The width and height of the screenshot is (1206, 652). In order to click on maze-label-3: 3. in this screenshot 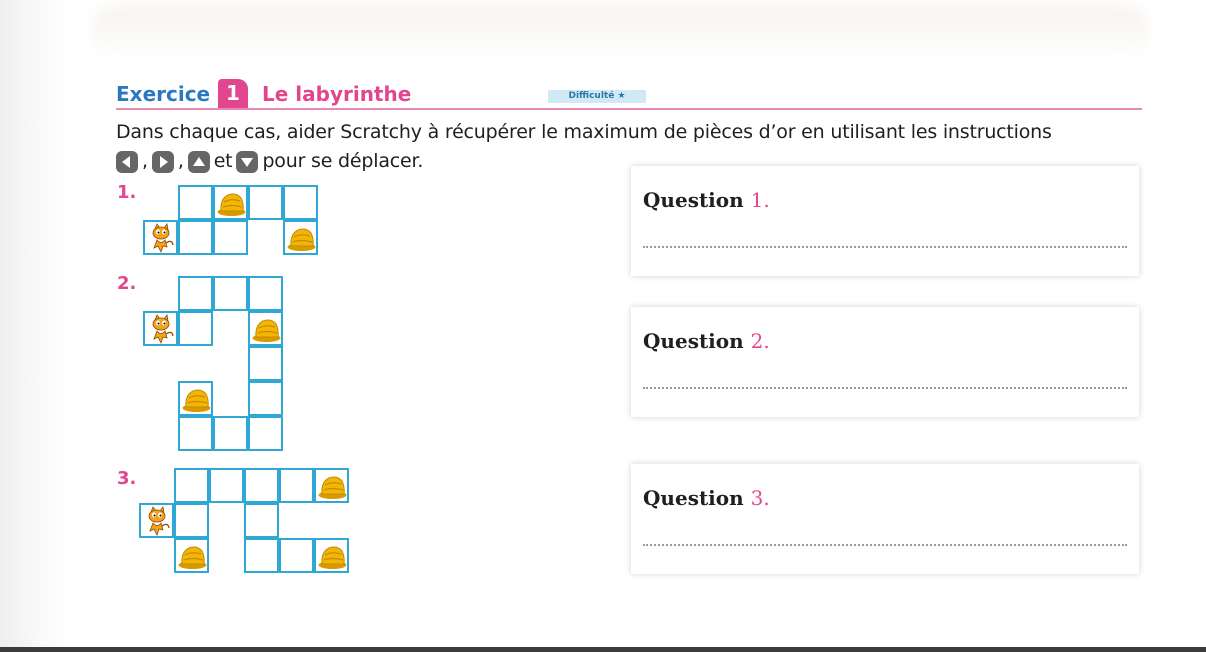, I will do `click(127, 478)`.